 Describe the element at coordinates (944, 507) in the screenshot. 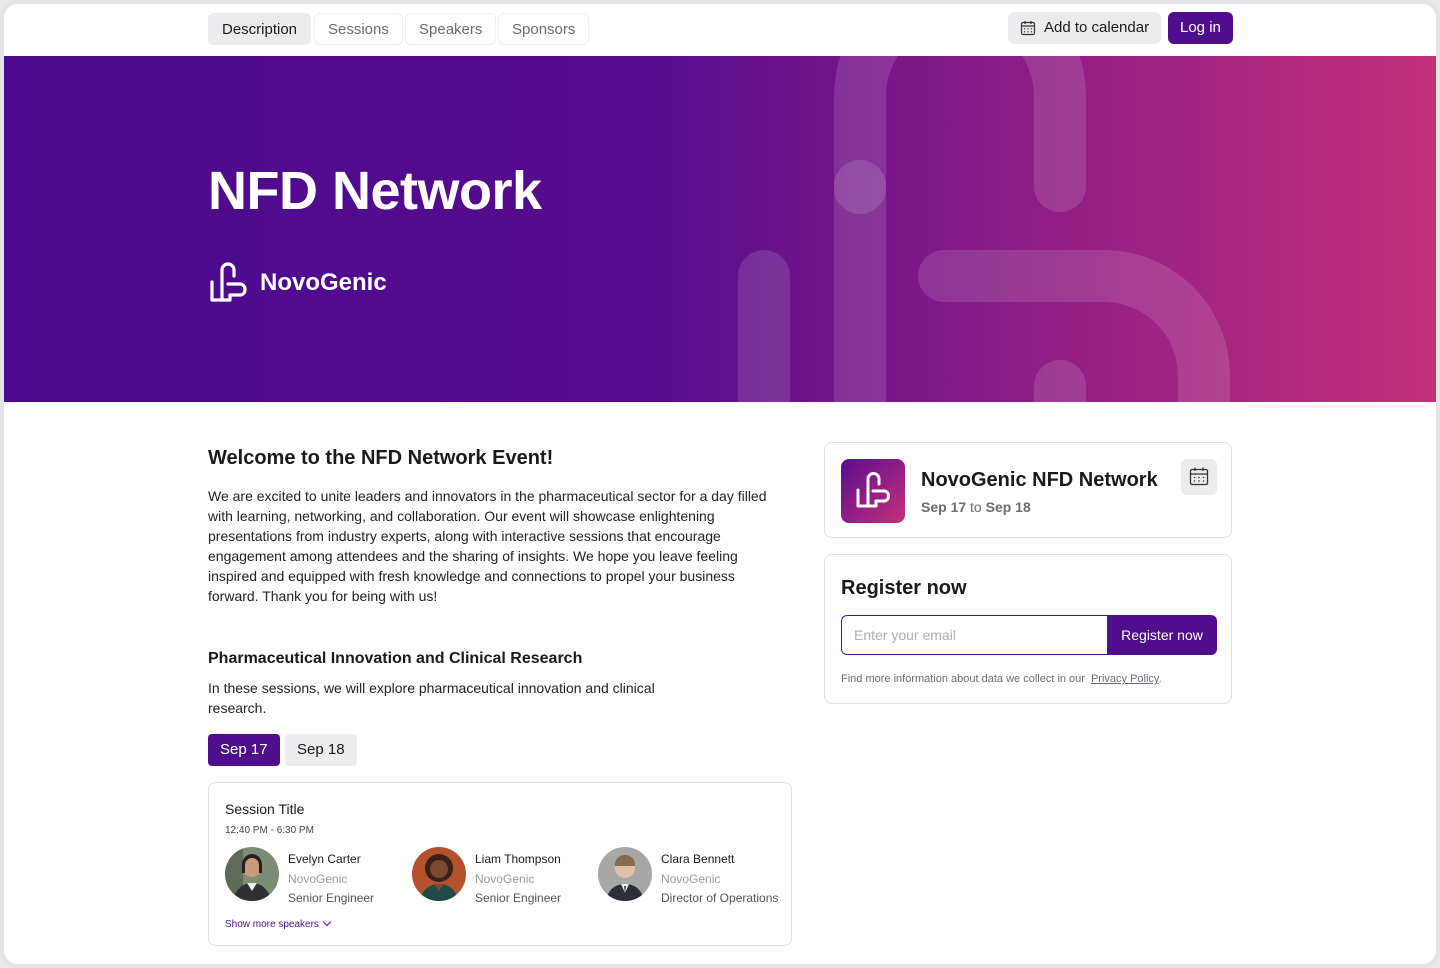

I see `event-start-date: Sep 17` at that location.